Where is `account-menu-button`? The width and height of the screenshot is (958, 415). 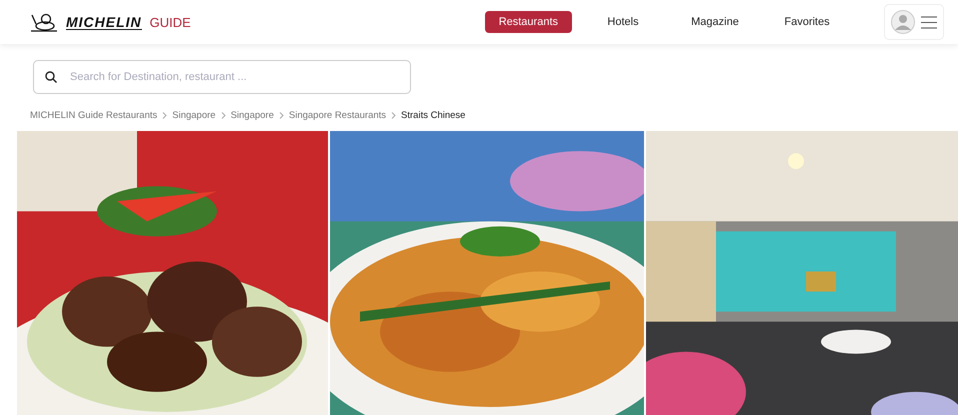 account-menu-button is located at coordinates (914, 22).